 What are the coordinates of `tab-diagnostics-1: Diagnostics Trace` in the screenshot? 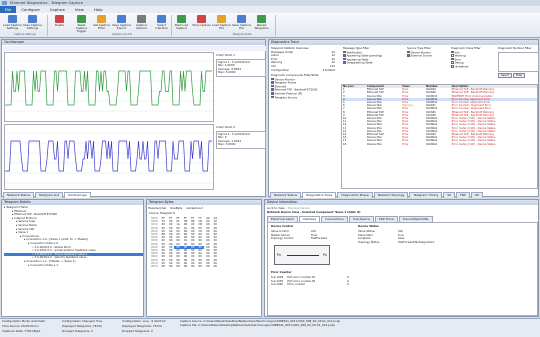 It's located at (319, 195).